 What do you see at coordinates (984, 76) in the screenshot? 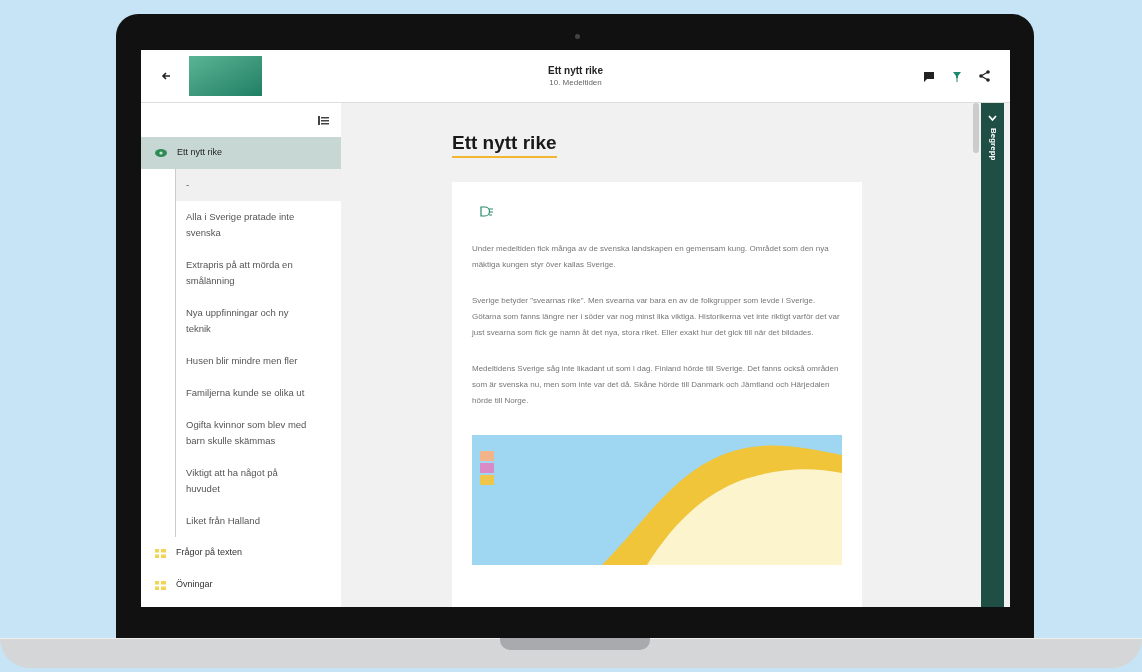
I see `share-icon` at bounding box center [984, 76].